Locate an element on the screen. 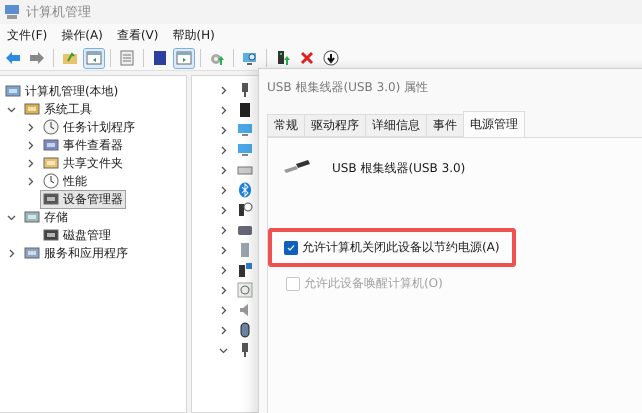 Image resolution: width=642 pixels, height=413 pixels. device-name: USB 根集线器(USB 3.0) is located at coordinates (399, 168).